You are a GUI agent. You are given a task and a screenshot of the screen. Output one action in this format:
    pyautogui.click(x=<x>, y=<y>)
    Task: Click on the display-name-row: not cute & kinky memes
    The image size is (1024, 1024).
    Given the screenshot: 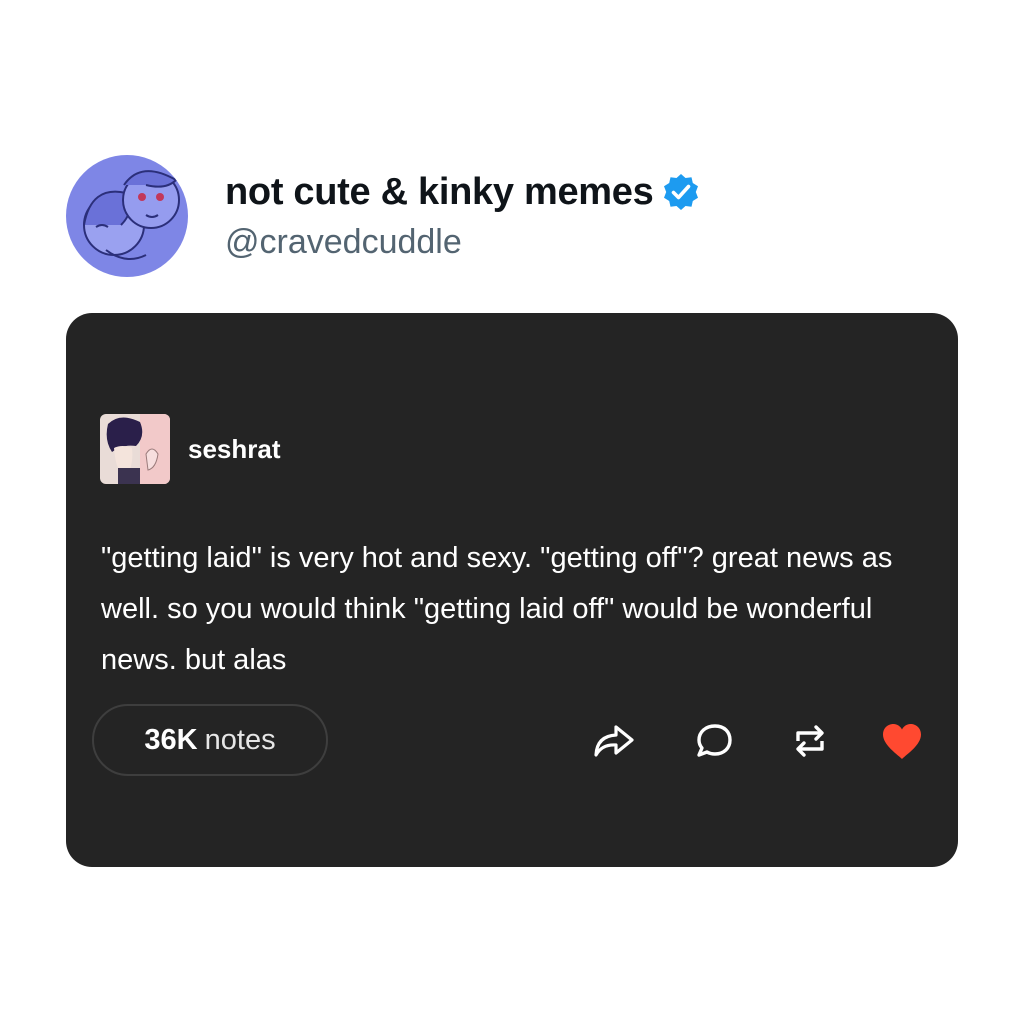 What is the action you would take?
    pyautogui.click(x=463, y=192)
    